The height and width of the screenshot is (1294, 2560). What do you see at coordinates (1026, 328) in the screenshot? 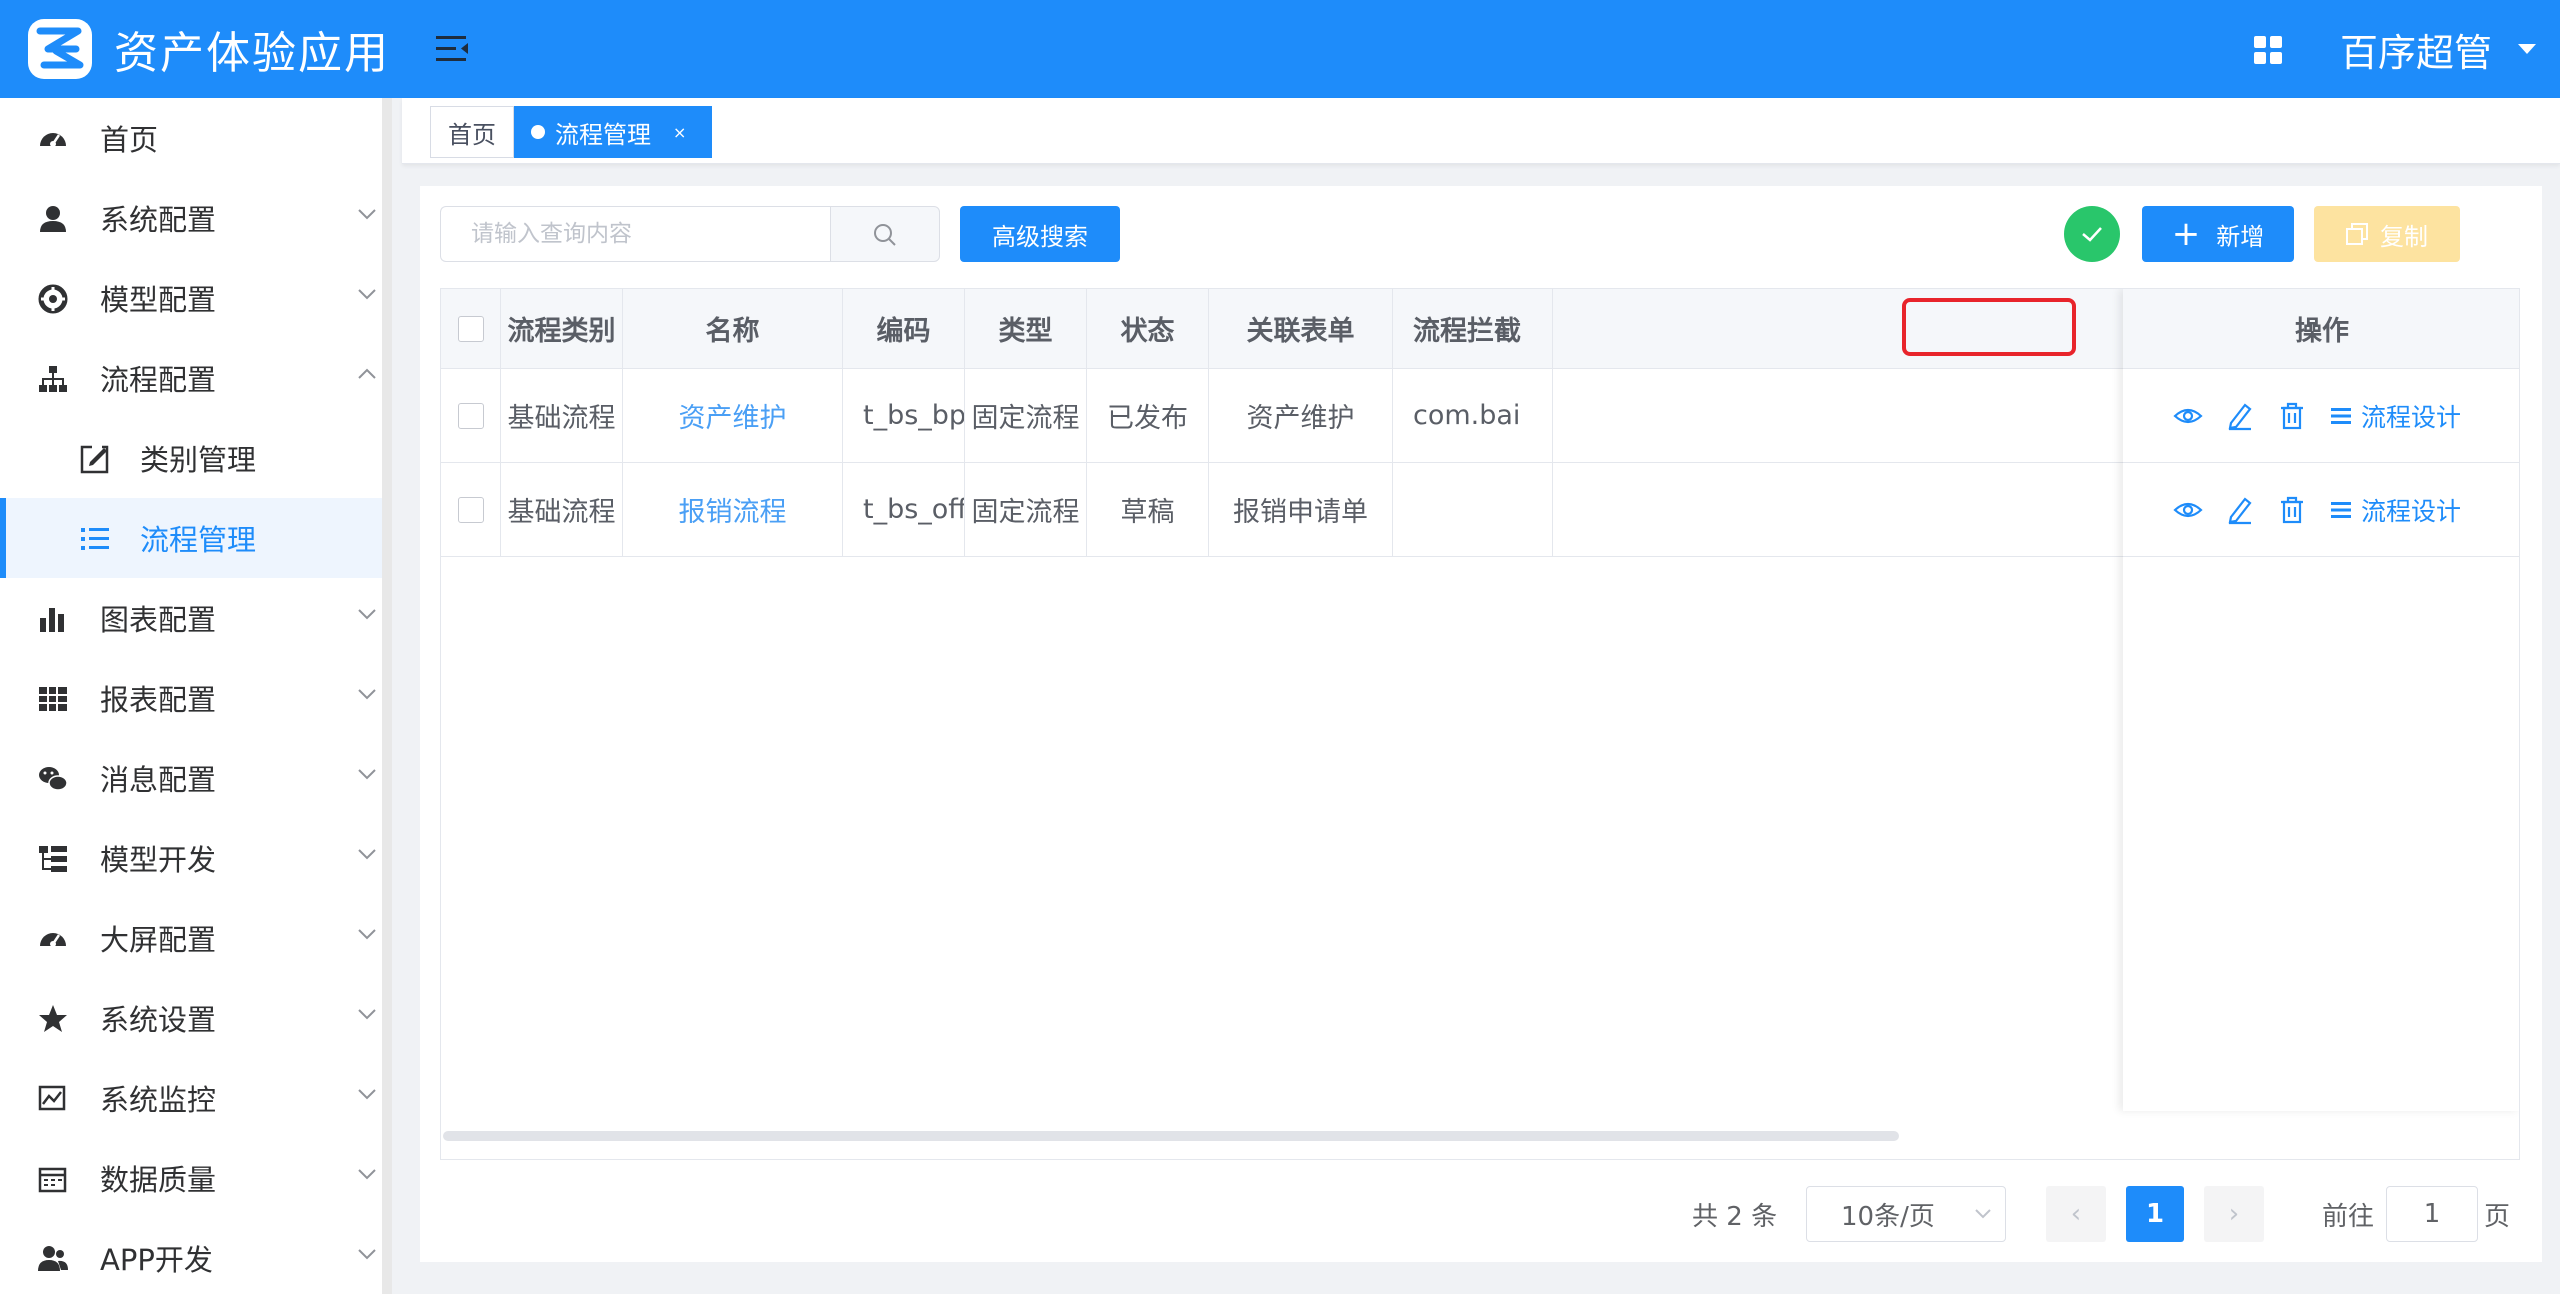
I see `header-type: 类型` at bounding box center [1026, 328].